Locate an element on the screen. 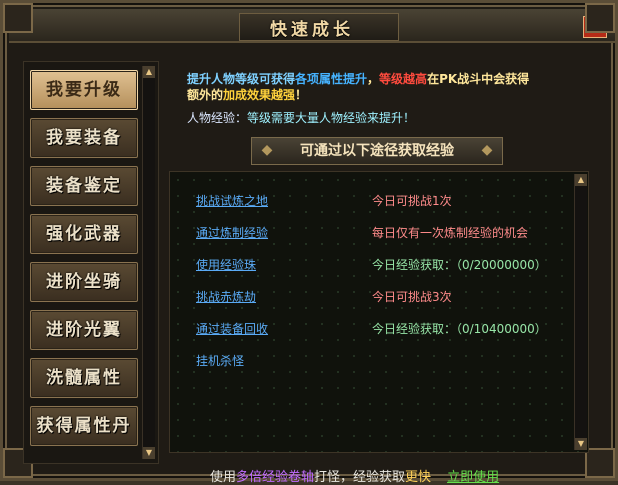 This screenshot has width=618, height=485. exp-value: 等级需要大量人物经验来提升！ is located at coordinates (331, 118).